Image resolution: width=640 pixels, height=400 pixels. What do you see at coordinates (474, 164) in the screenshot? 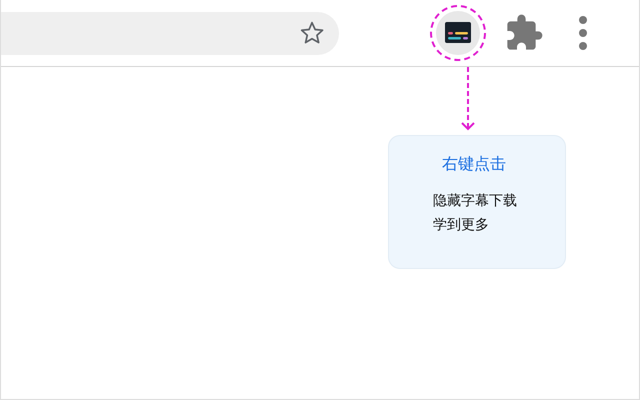
I see `menu-title: 右键点击` at bounding box center [474, 164].